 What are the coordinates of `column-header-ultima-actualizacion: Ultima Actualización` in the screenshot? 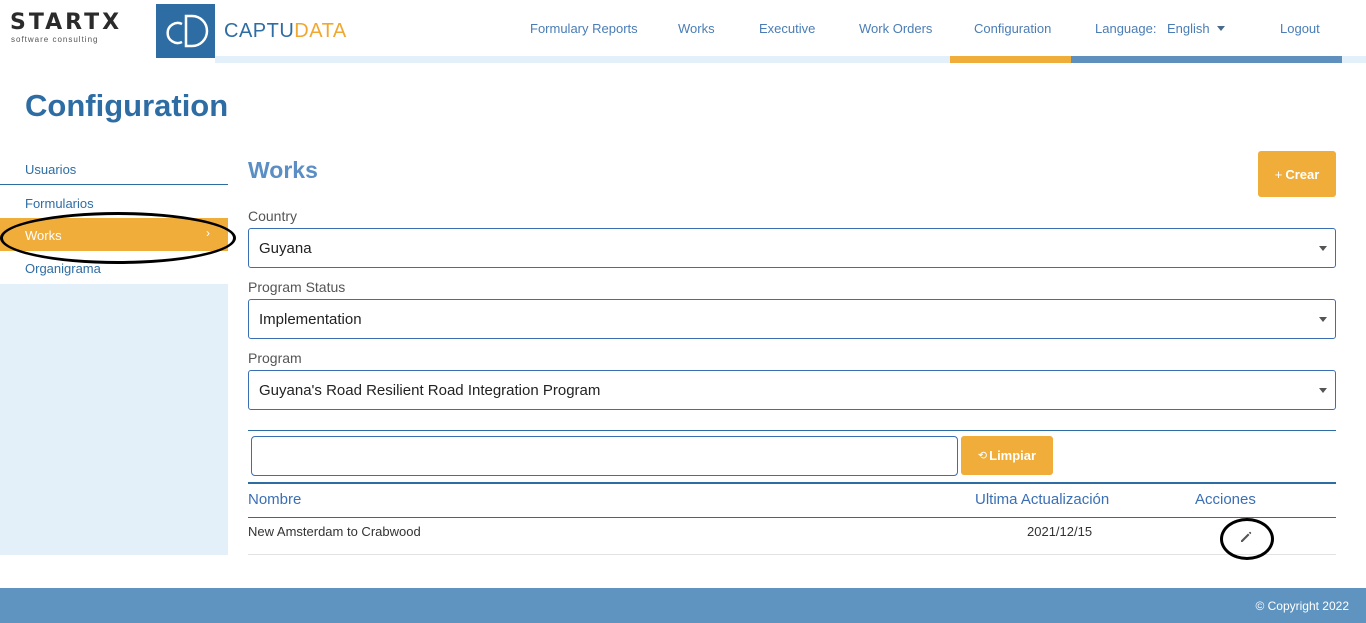 It's located at (1042, 499).